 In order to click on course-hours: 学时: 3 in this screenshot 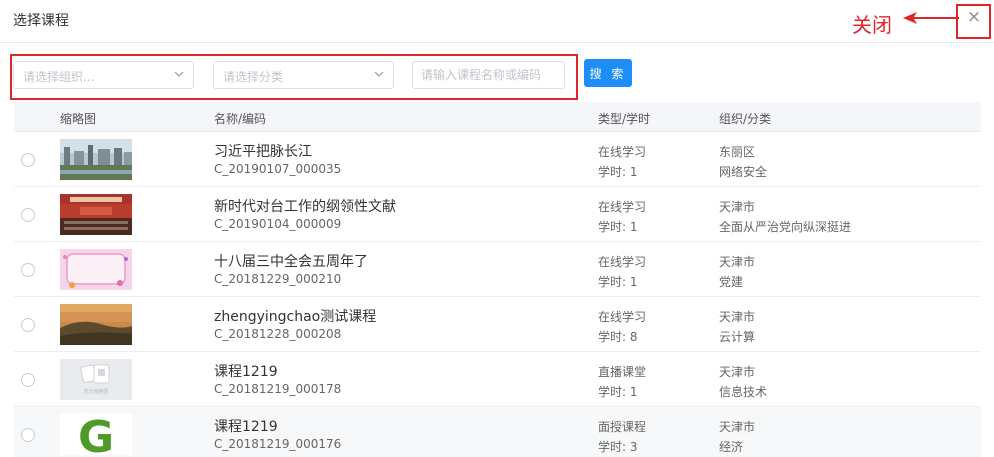, I will do `click(618, 447)`.